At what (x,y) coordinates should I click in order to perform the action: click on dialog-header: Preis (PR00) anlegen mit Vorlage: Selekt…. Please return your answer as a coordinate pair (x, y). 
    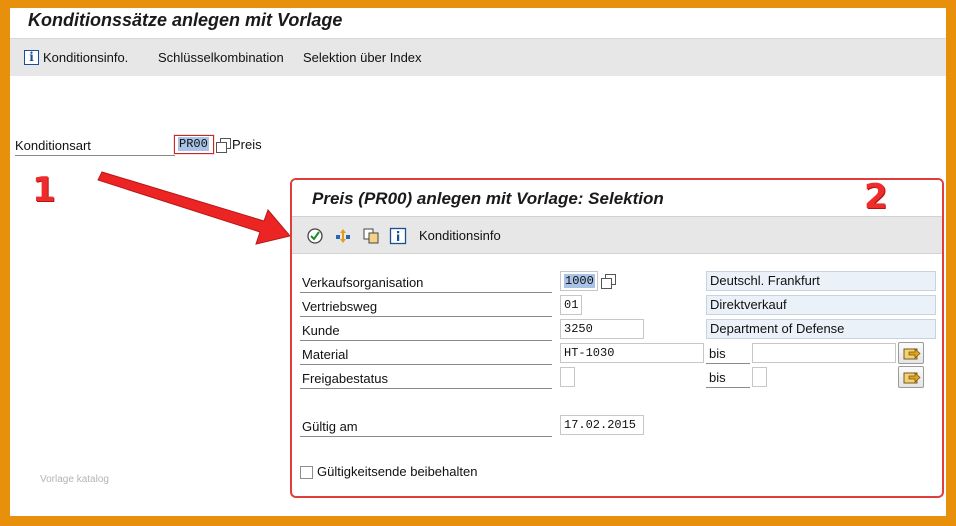
    Looking at the image, I should click on (617, 198).